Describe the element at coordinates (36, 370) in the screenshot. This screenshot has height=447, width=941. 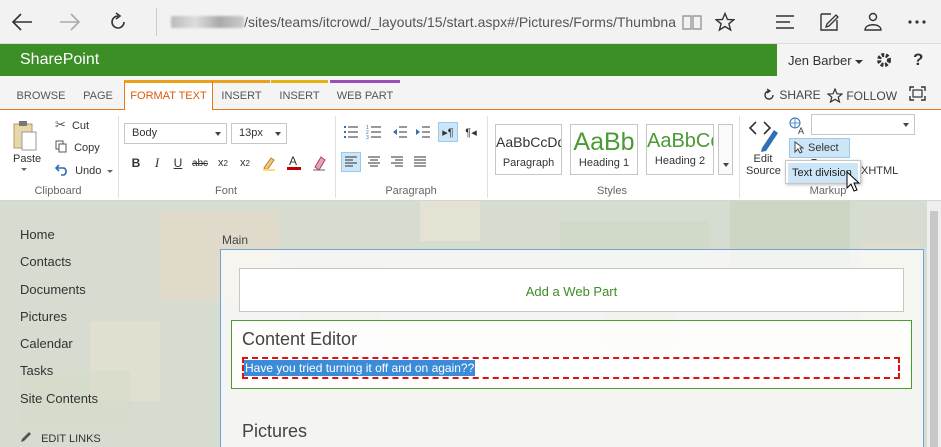
I see `nav-item-tasks: Tasks` at that location.